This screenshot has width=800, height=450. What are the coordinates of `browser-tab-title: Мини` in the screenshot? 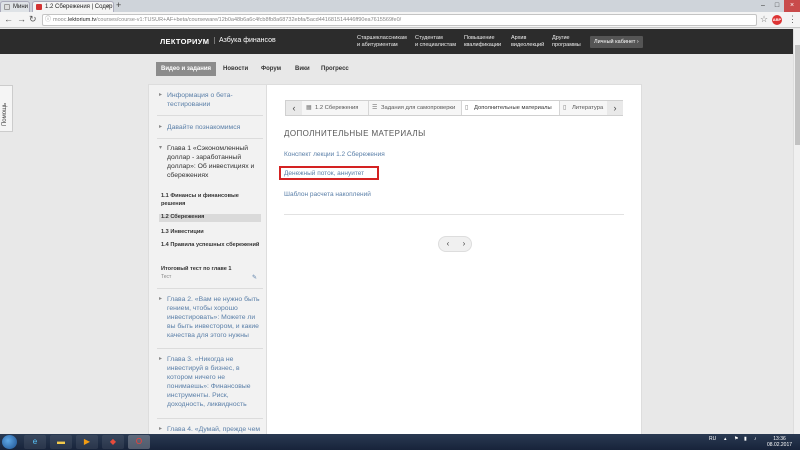 It's located at (21, 7).